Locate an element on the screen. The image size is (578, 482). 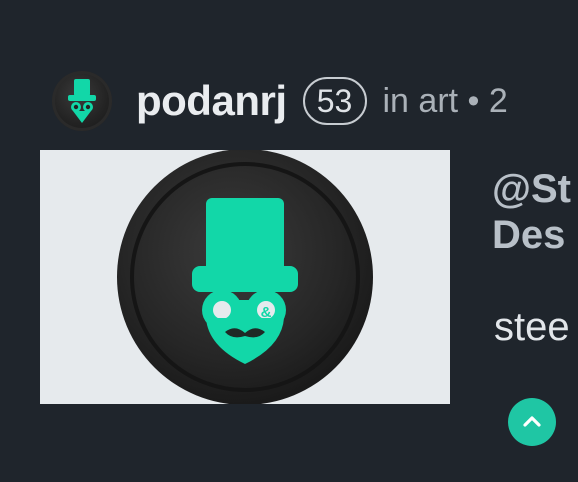
post-title: @St Des is located at coordinates (531, 212).